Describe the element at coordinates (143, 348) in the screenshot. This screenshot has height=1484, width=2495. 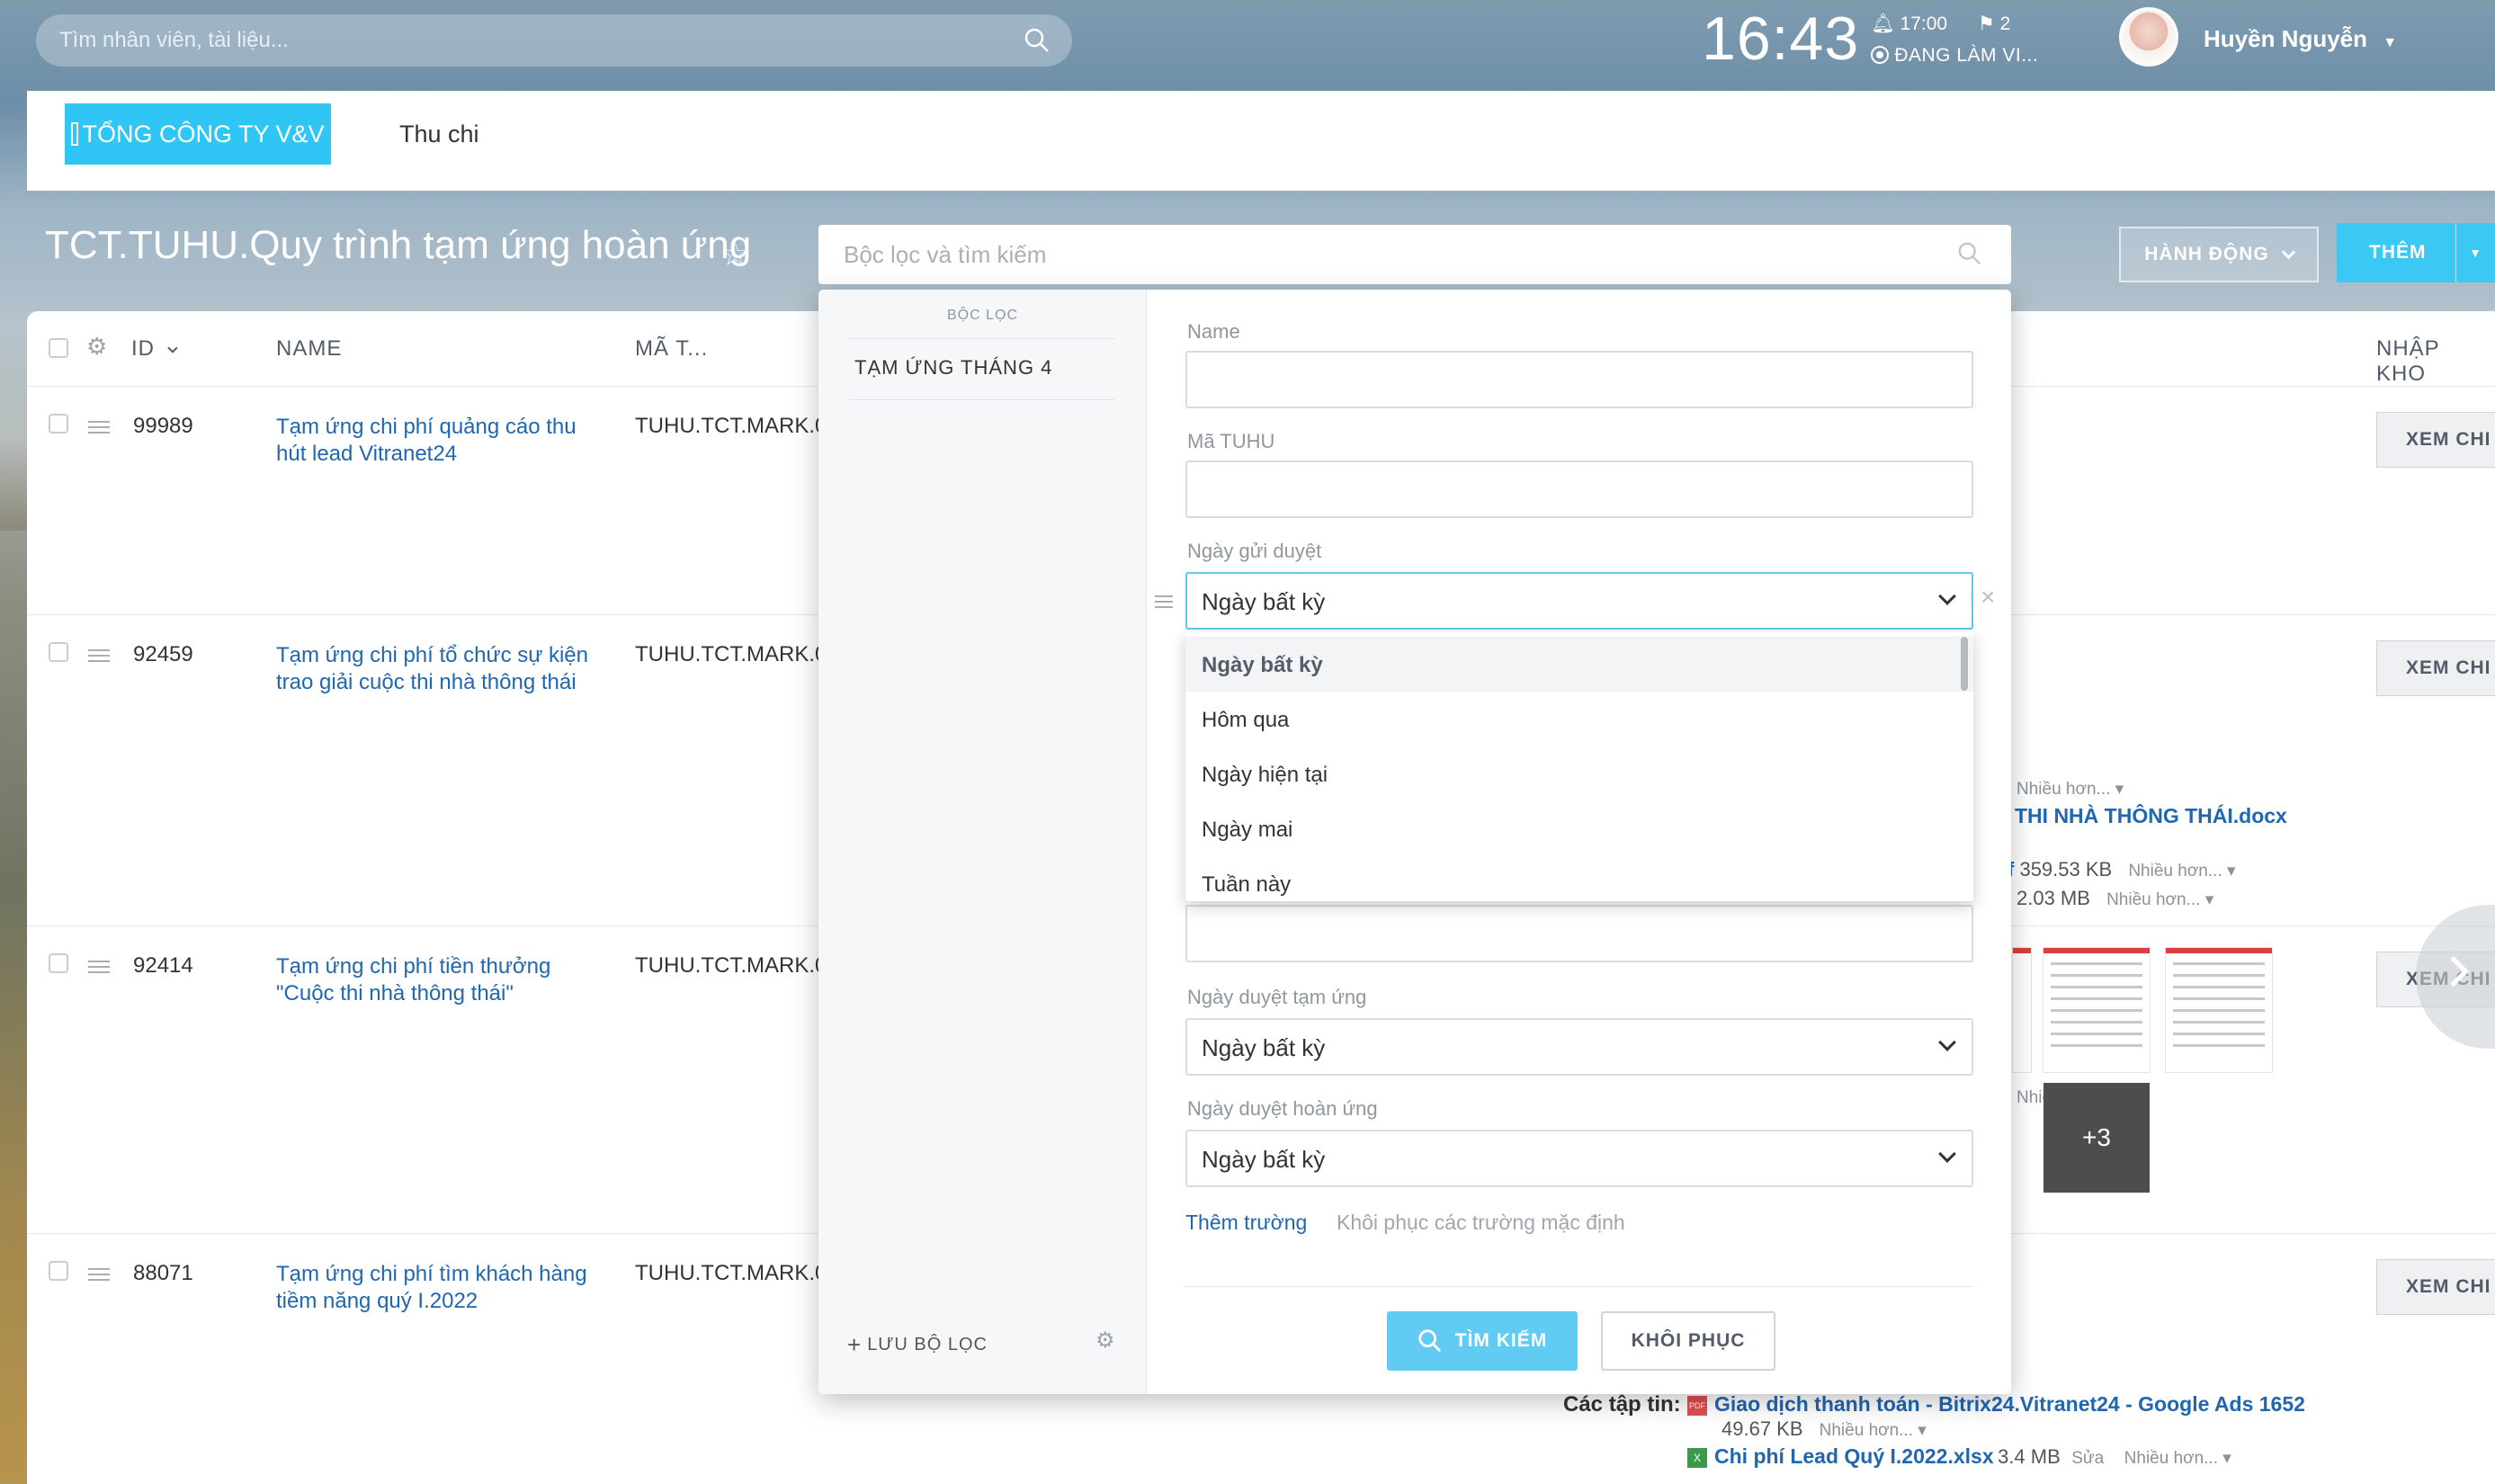
I see `column-id-label: ID` at that location.